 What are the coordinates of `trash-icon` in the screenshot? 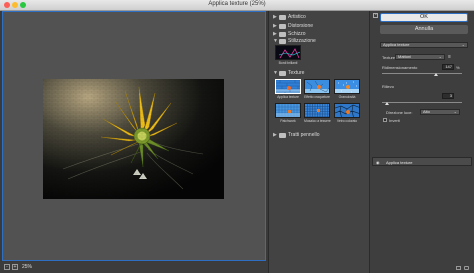 It's located at (466, 268).